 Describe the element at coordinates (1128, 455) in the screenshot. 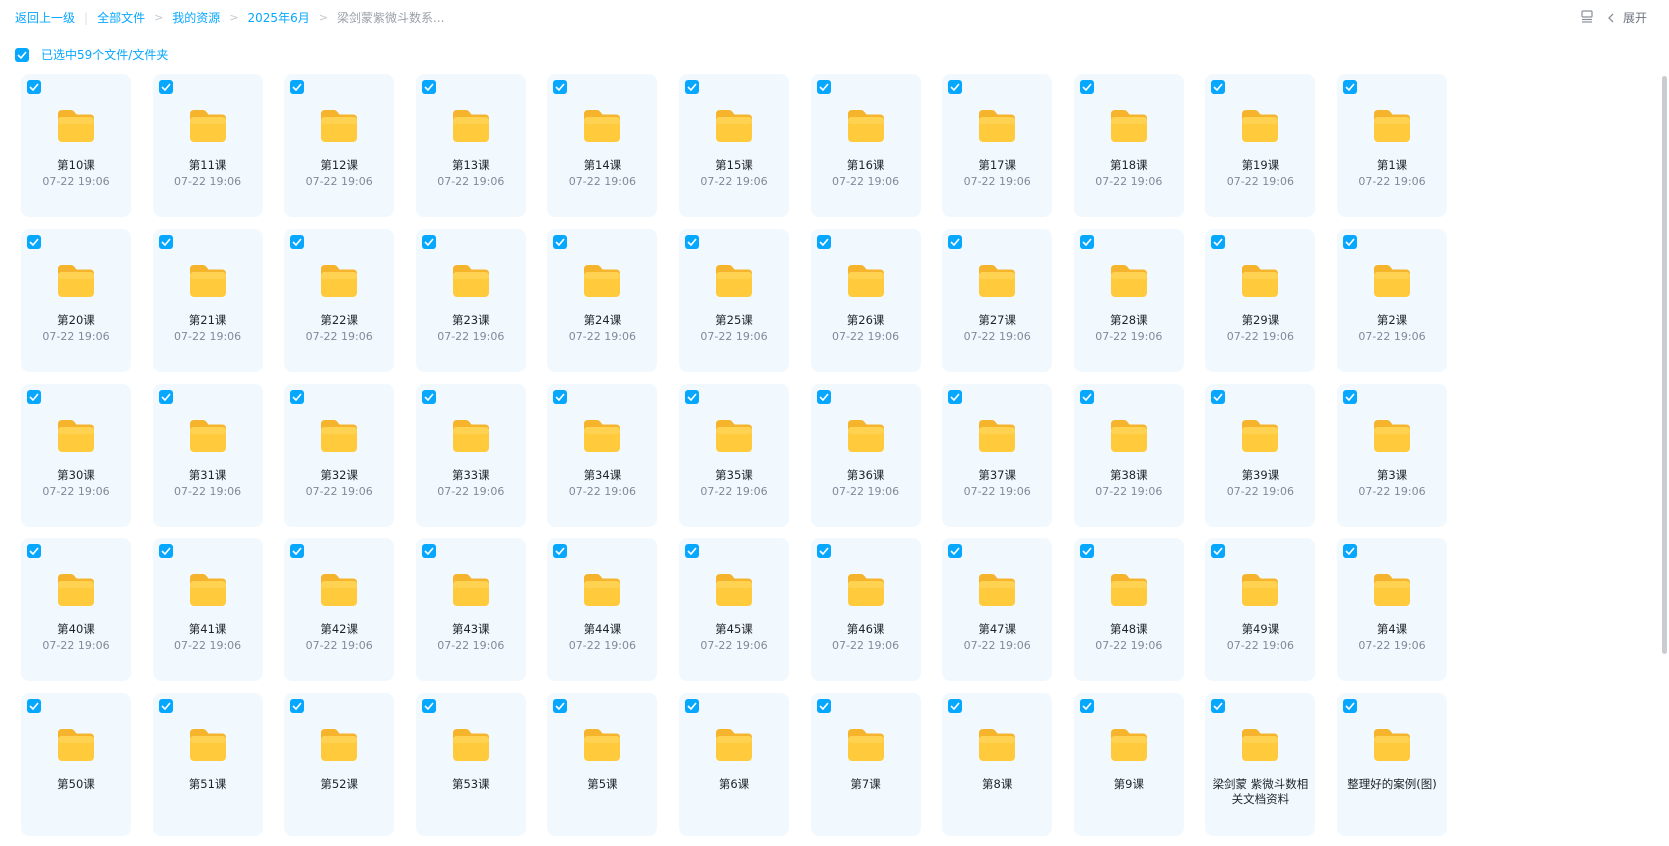

I see `folder-card: 第38课 07-22 19:06` at that location.